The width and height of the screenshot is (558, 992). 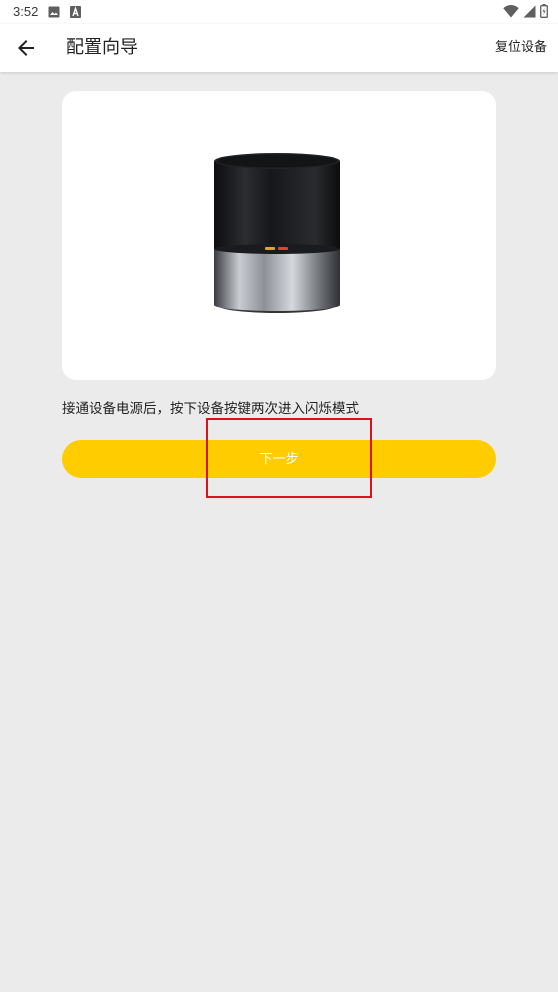 I want to click on reset-device-button: 复位设备, so click(x=521, y=48).